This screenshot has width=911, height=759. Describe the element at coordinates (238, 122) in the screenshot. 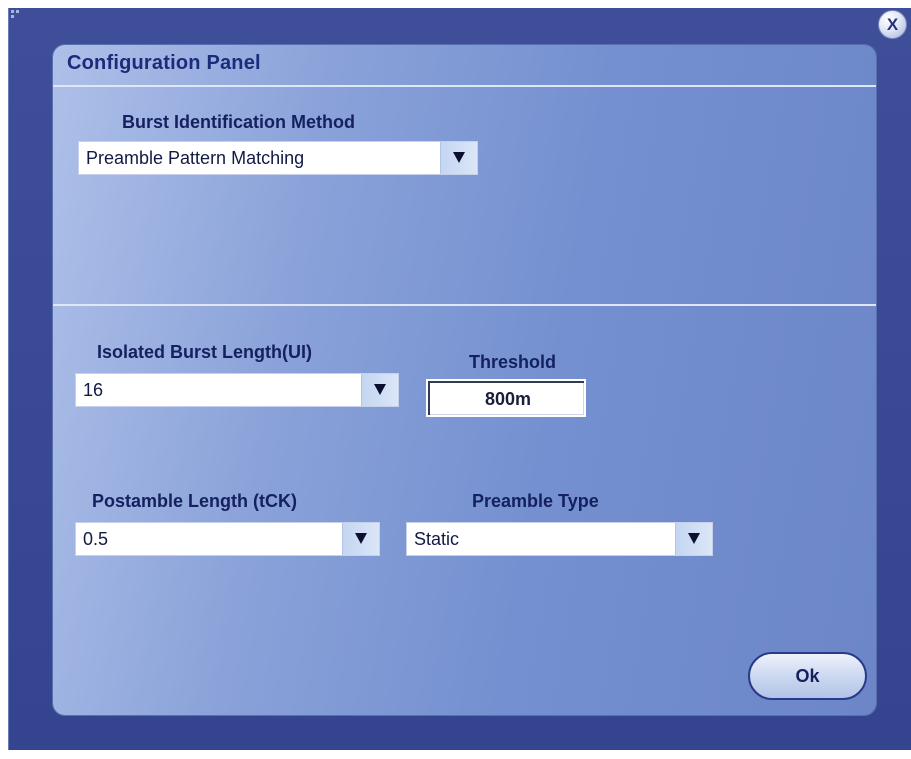

I see `burst-identification-label: Burst Identification Method` at that location.